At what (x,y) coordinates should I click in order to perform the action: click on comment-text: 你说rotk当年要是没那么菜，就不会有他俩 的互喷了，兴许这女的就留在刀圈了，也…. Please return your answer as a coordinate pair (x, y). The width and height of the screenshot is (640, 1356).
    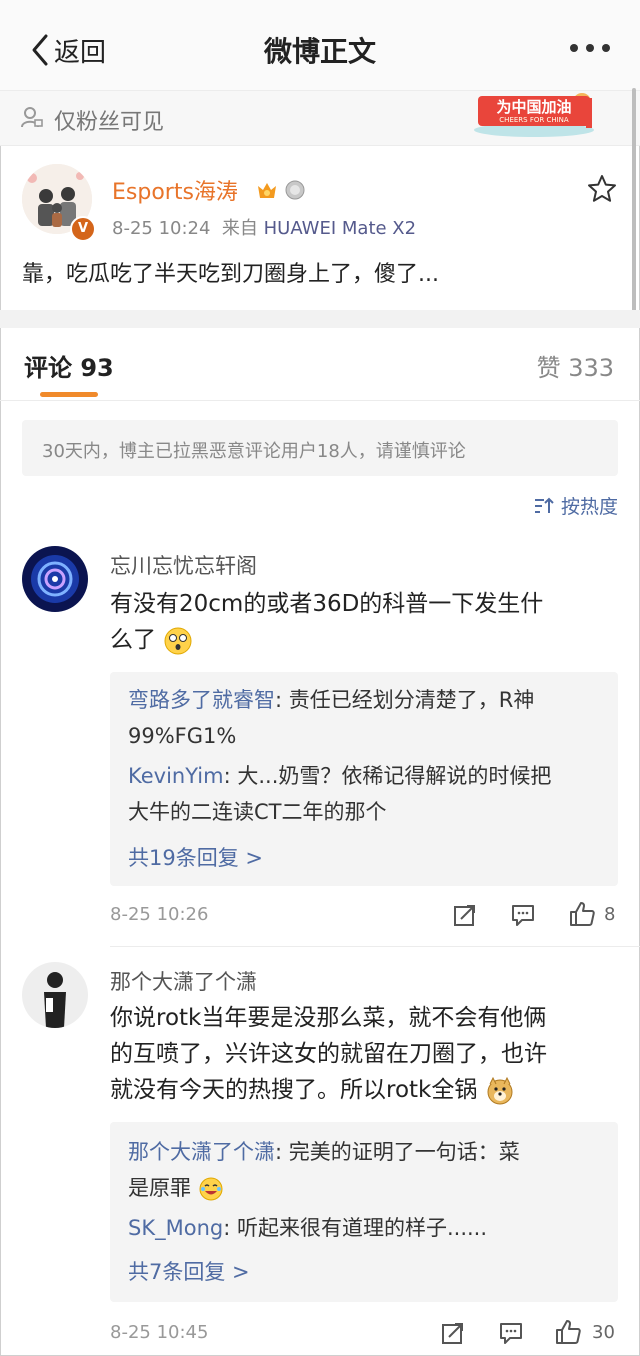
    Looking at the image, I should click on (364, 1054).